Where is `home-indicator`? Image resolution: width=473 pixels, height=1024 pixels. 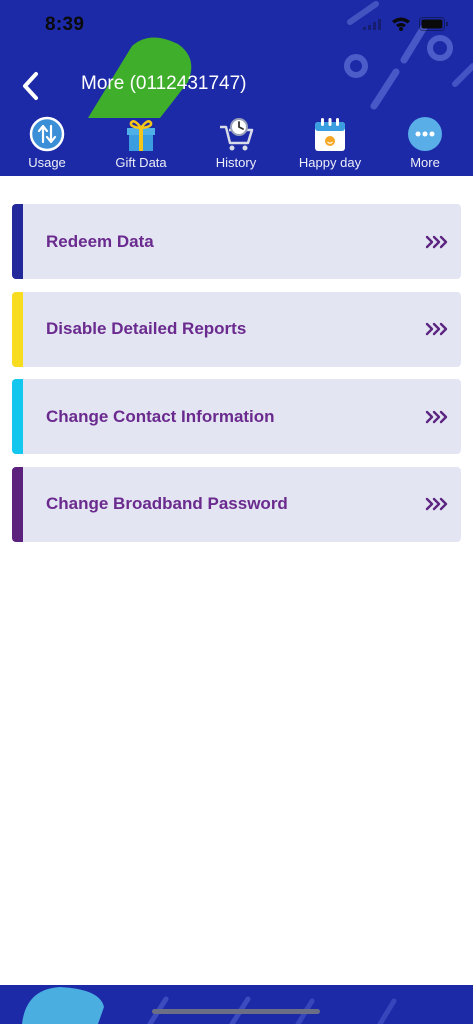
home-indicator is located at coordinates (236, 1011).